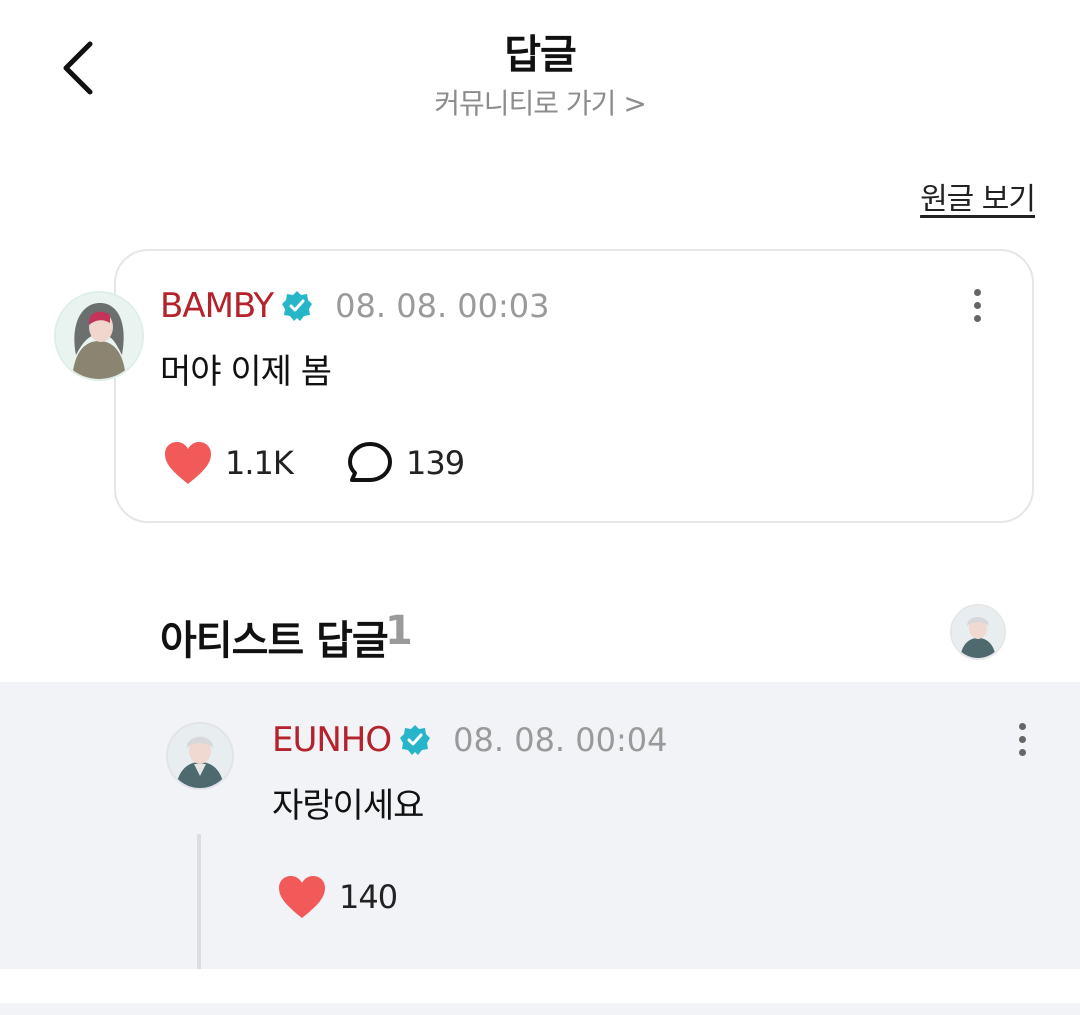 The width and height of the screenshot is (1080, 1015). What do you see at coordinates (560, 740) in the screenshot?
I see `reply-timestamp: 08. 08. 00:04` at bounding box center [560, 740].